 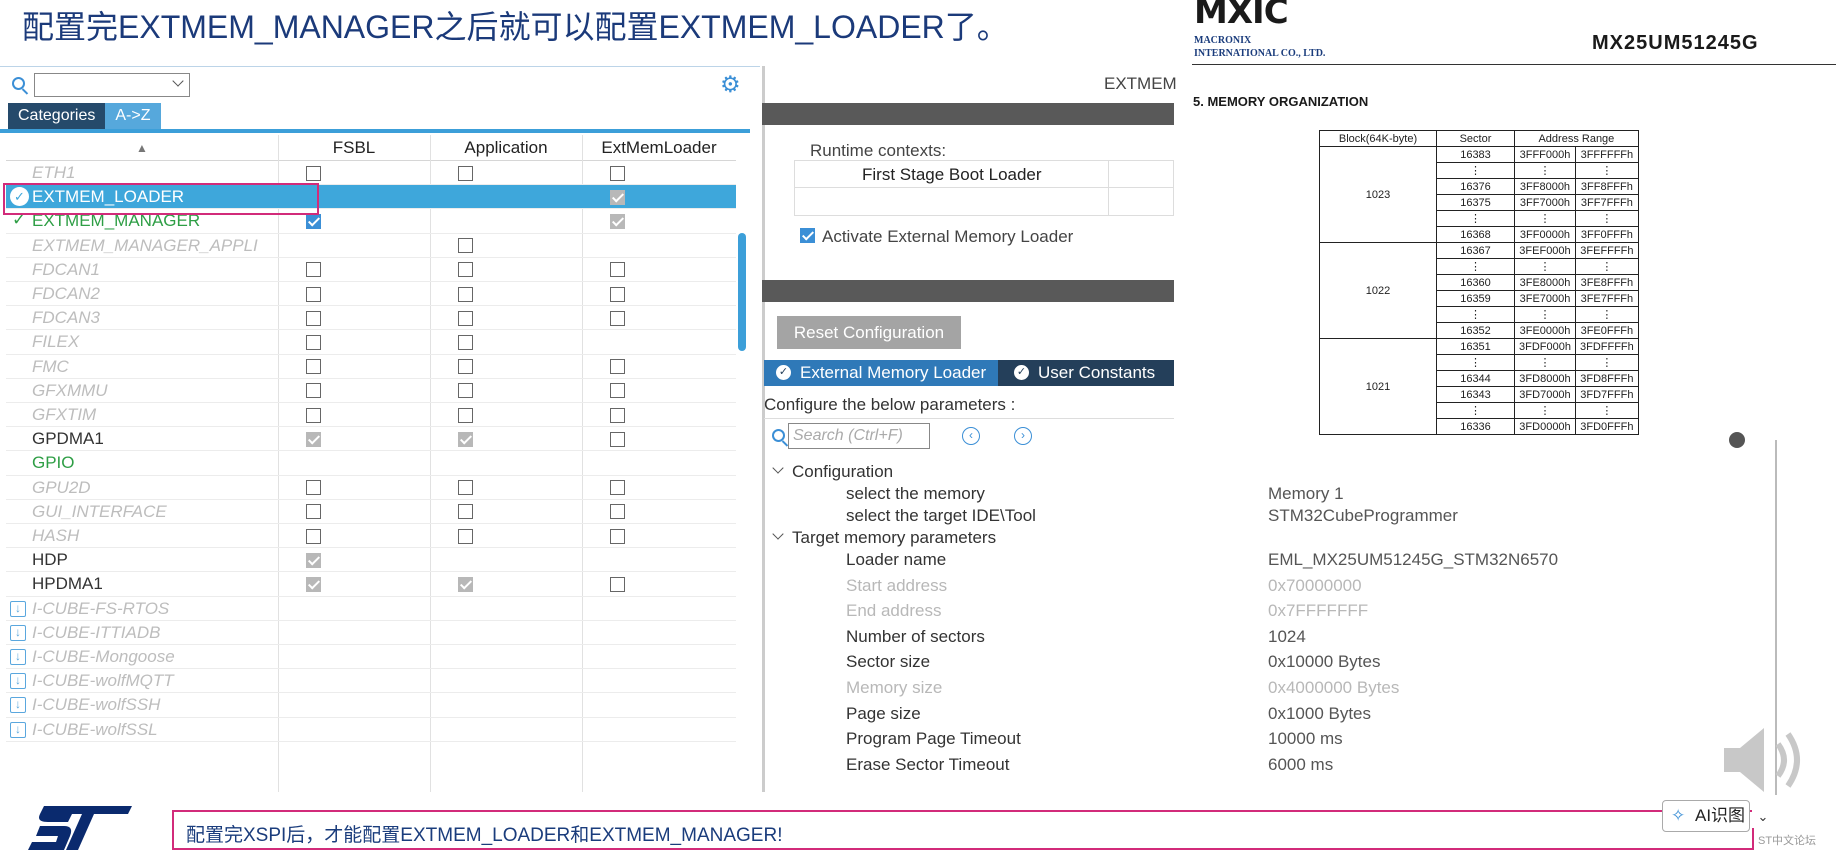 I want to click on activate-eml-label: Activate External Memory Loader, so click(x=947, y=237).